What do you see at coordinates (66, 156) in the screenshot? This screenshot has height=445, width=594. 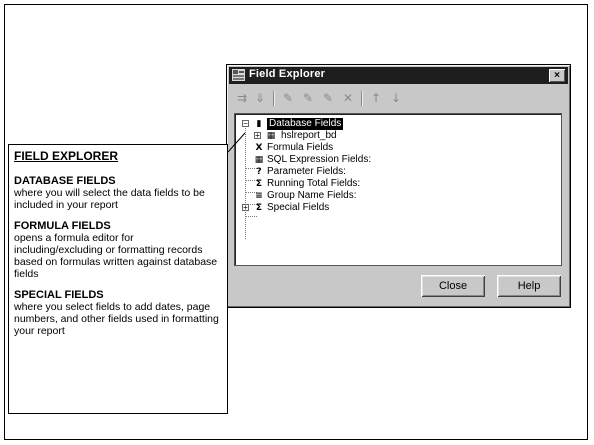 I see `info-heading: FIELD EXPLORER` at bounding box center [66, 156].